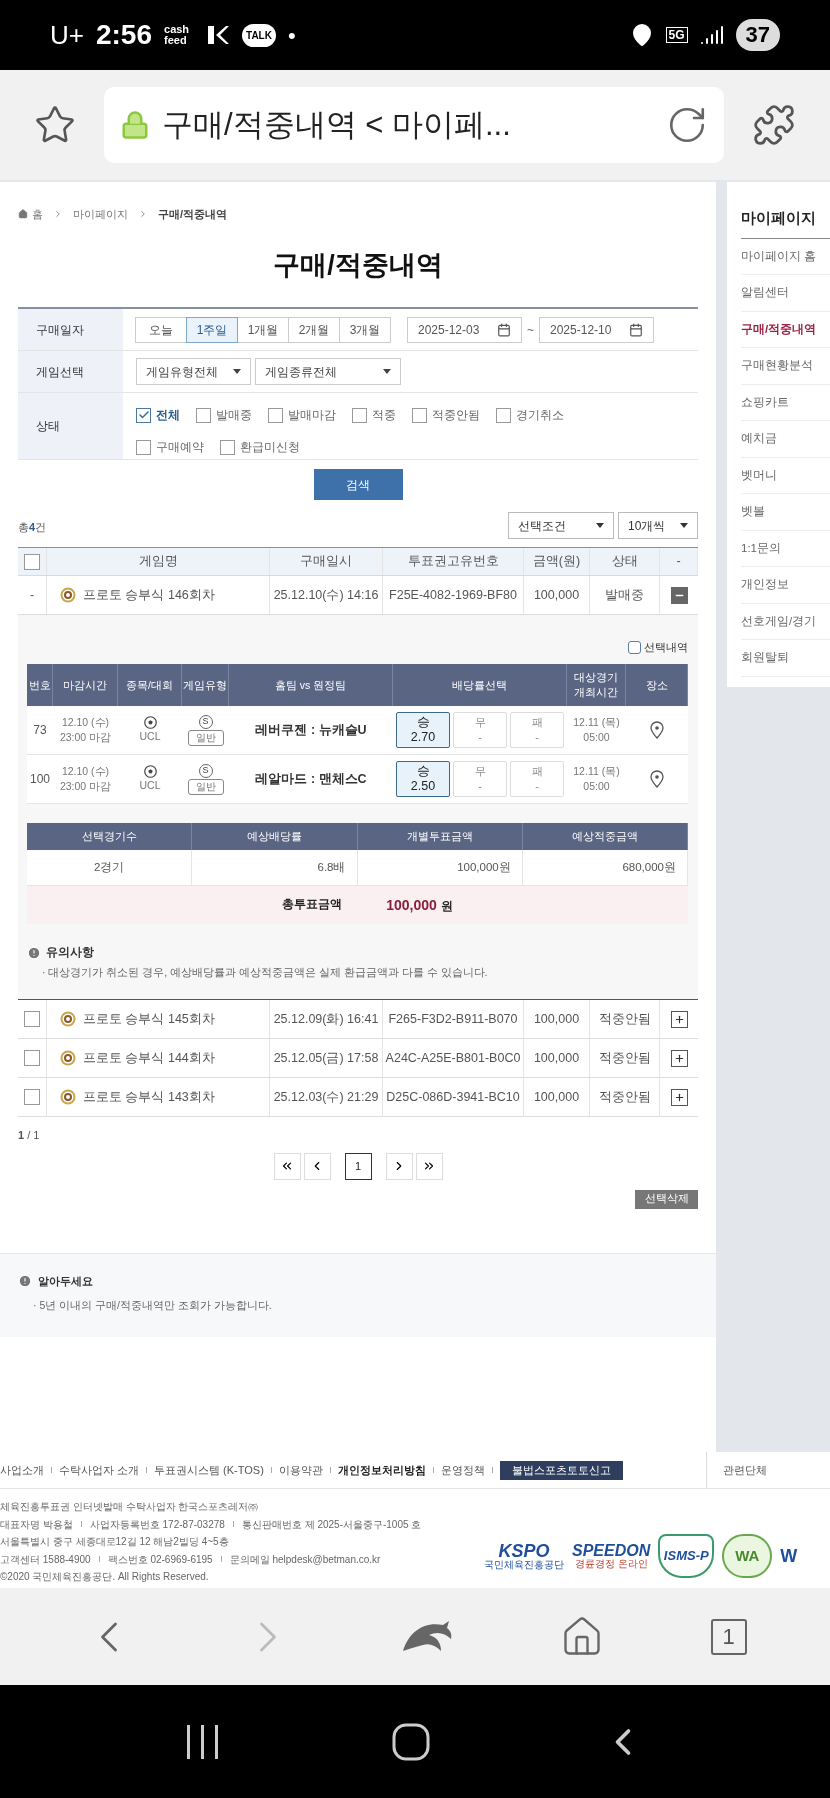  What do you see at coordinates (785, 585) in the screenshot?
I see `sidebar-item: 개인정보` at bounding box center [785, 585].